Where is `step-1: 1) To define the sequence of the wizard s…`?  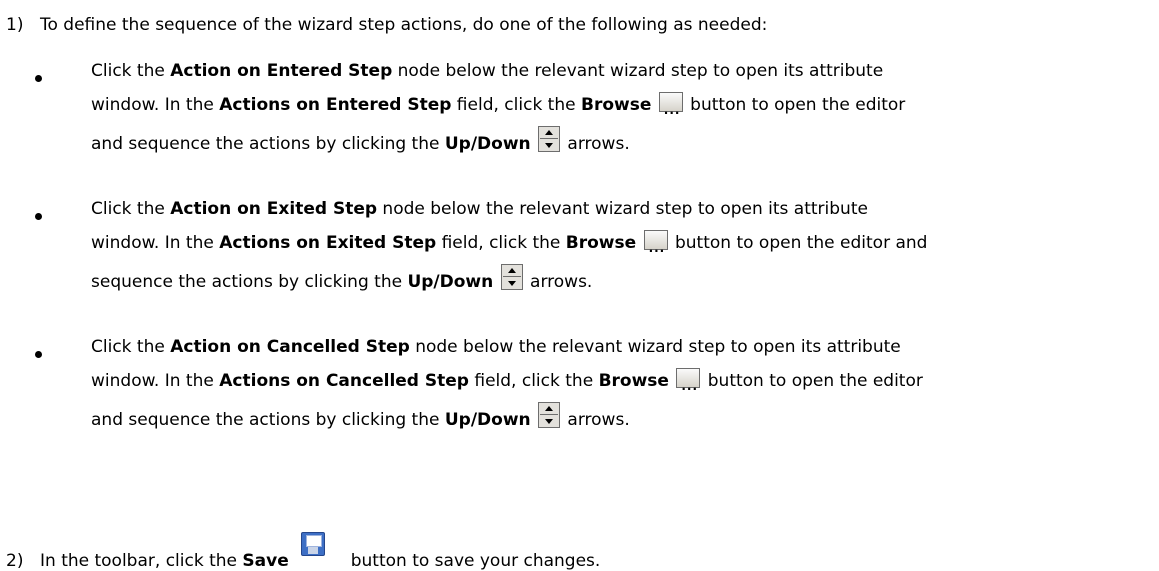 step-1: 1) To define the sequence of the wizard s… is located at coordinates (386, 25).